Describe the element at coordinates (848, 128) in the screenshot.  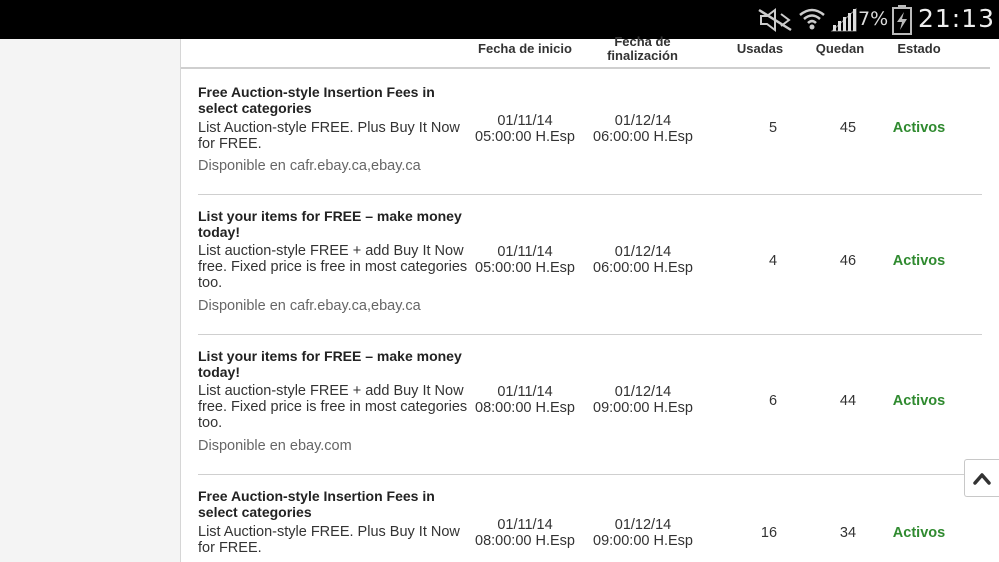
I see `remaining-count: 45` at that location.